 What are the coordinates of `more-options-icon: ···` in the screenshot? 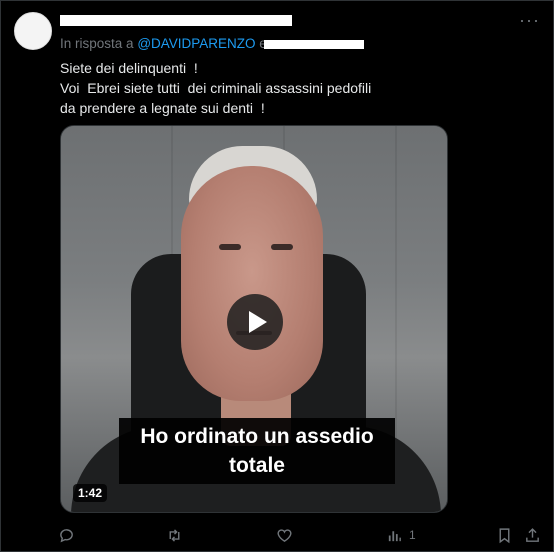 It's located at (529, 20).